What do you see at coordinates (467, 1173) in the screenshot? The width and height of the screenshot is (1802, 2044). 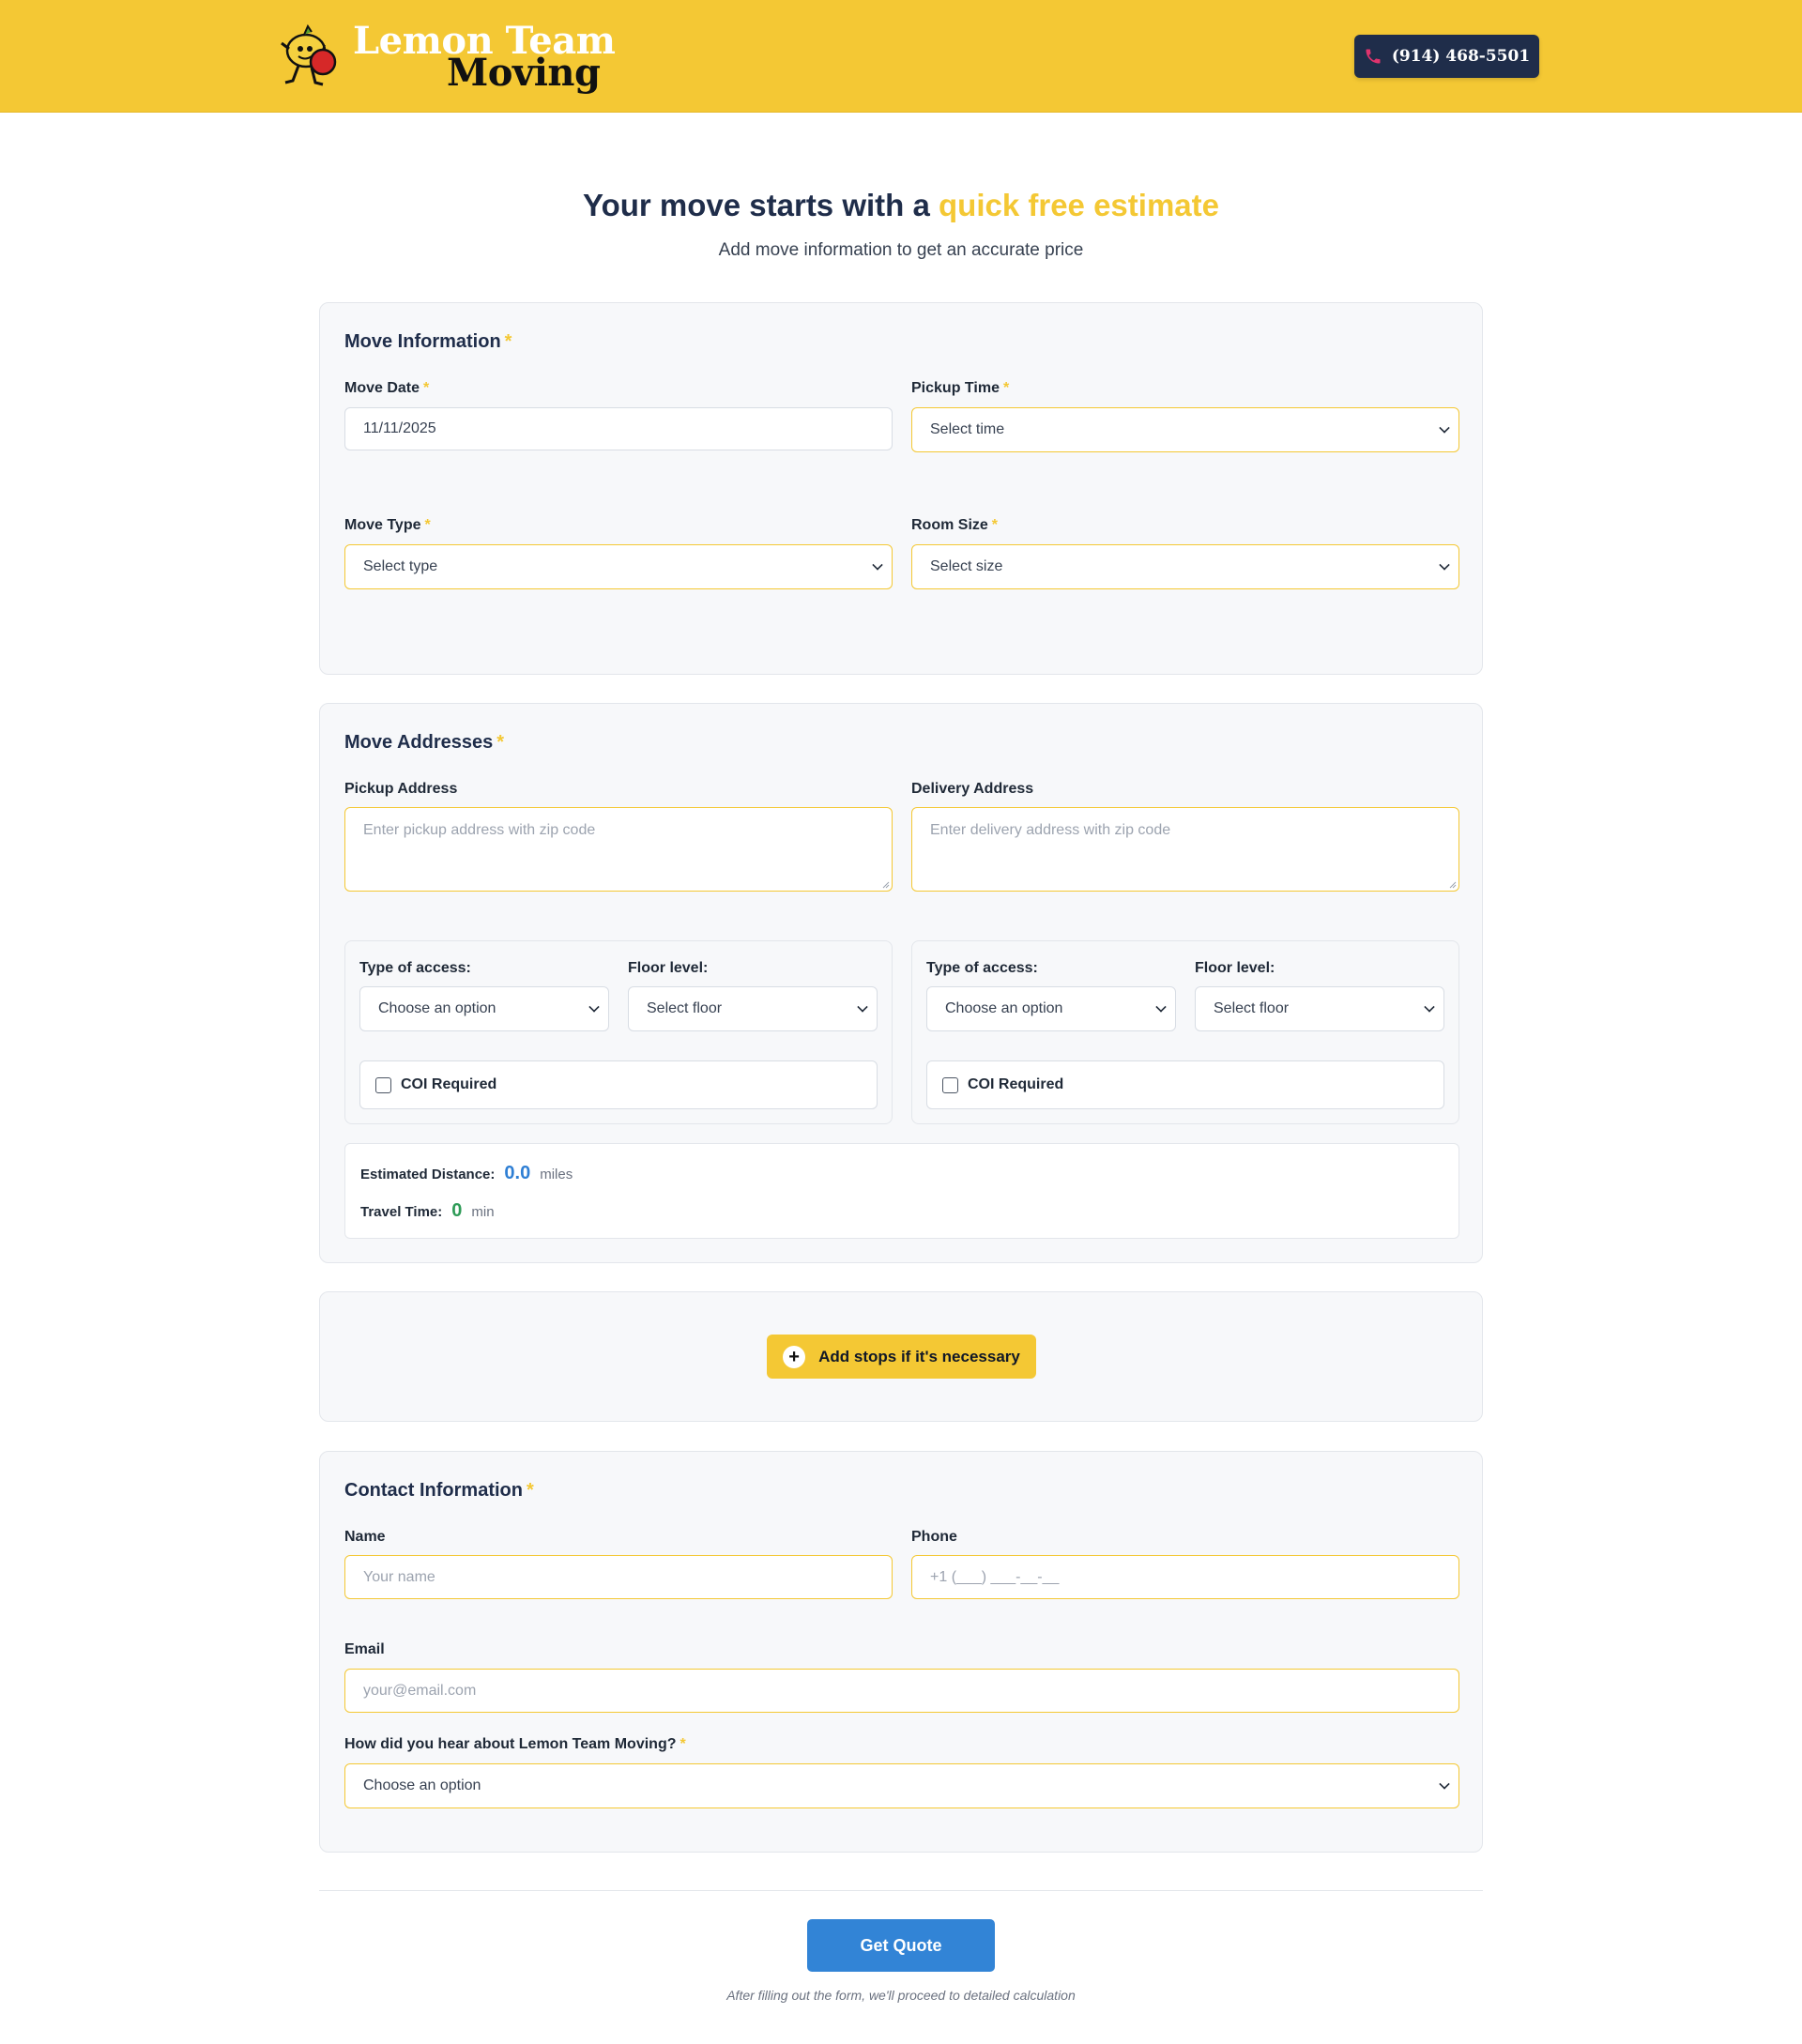 I see `estimated-distance: Estimated Distance: 0.0 miles` at bounding box center [467, 1173].